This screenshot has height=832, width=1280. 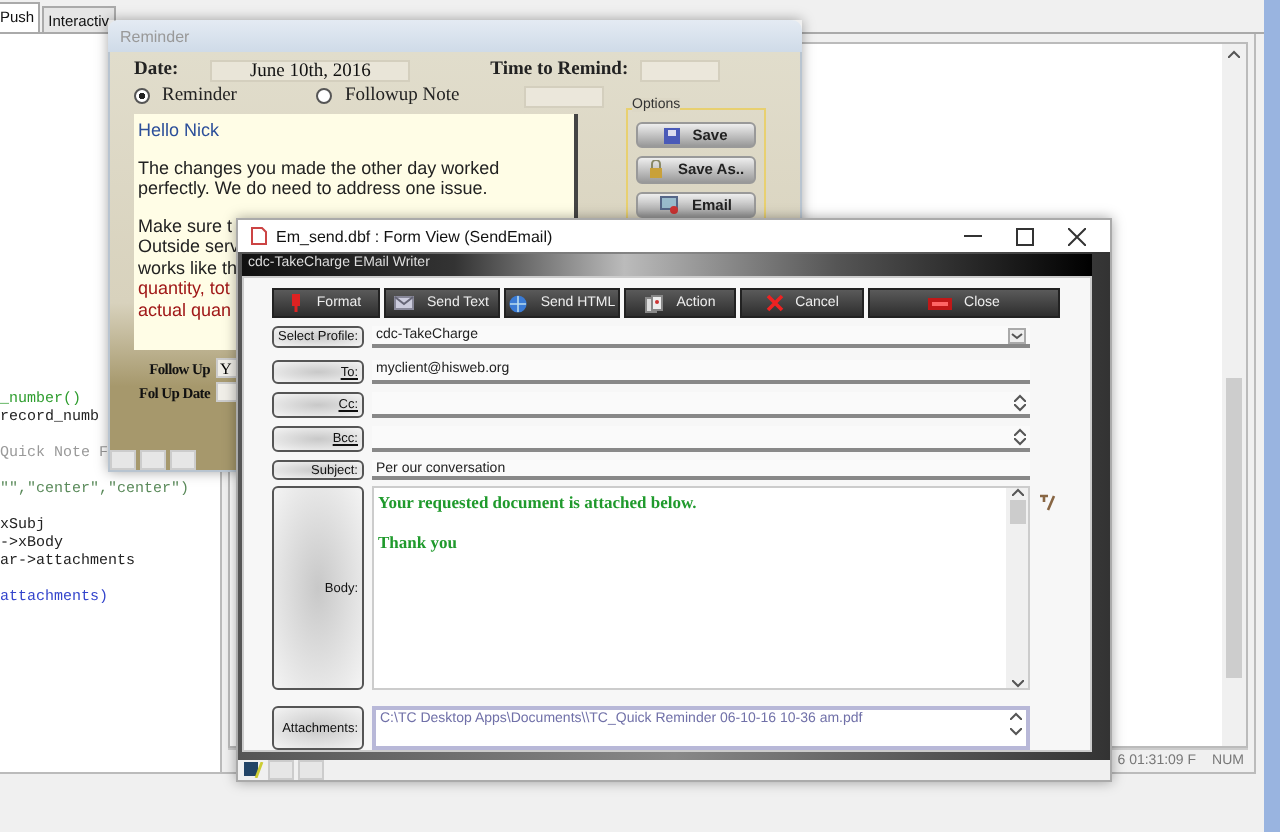 I want to click on window-title: Reminder, so click(x=455, y=36).